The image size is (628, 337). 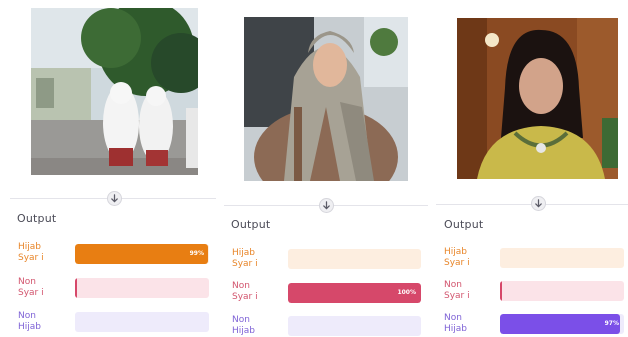 What do you see at coordinates (406, 292) in the screenshot?
I see `score-percent-label: 100%` at bounding box center [406, 292].